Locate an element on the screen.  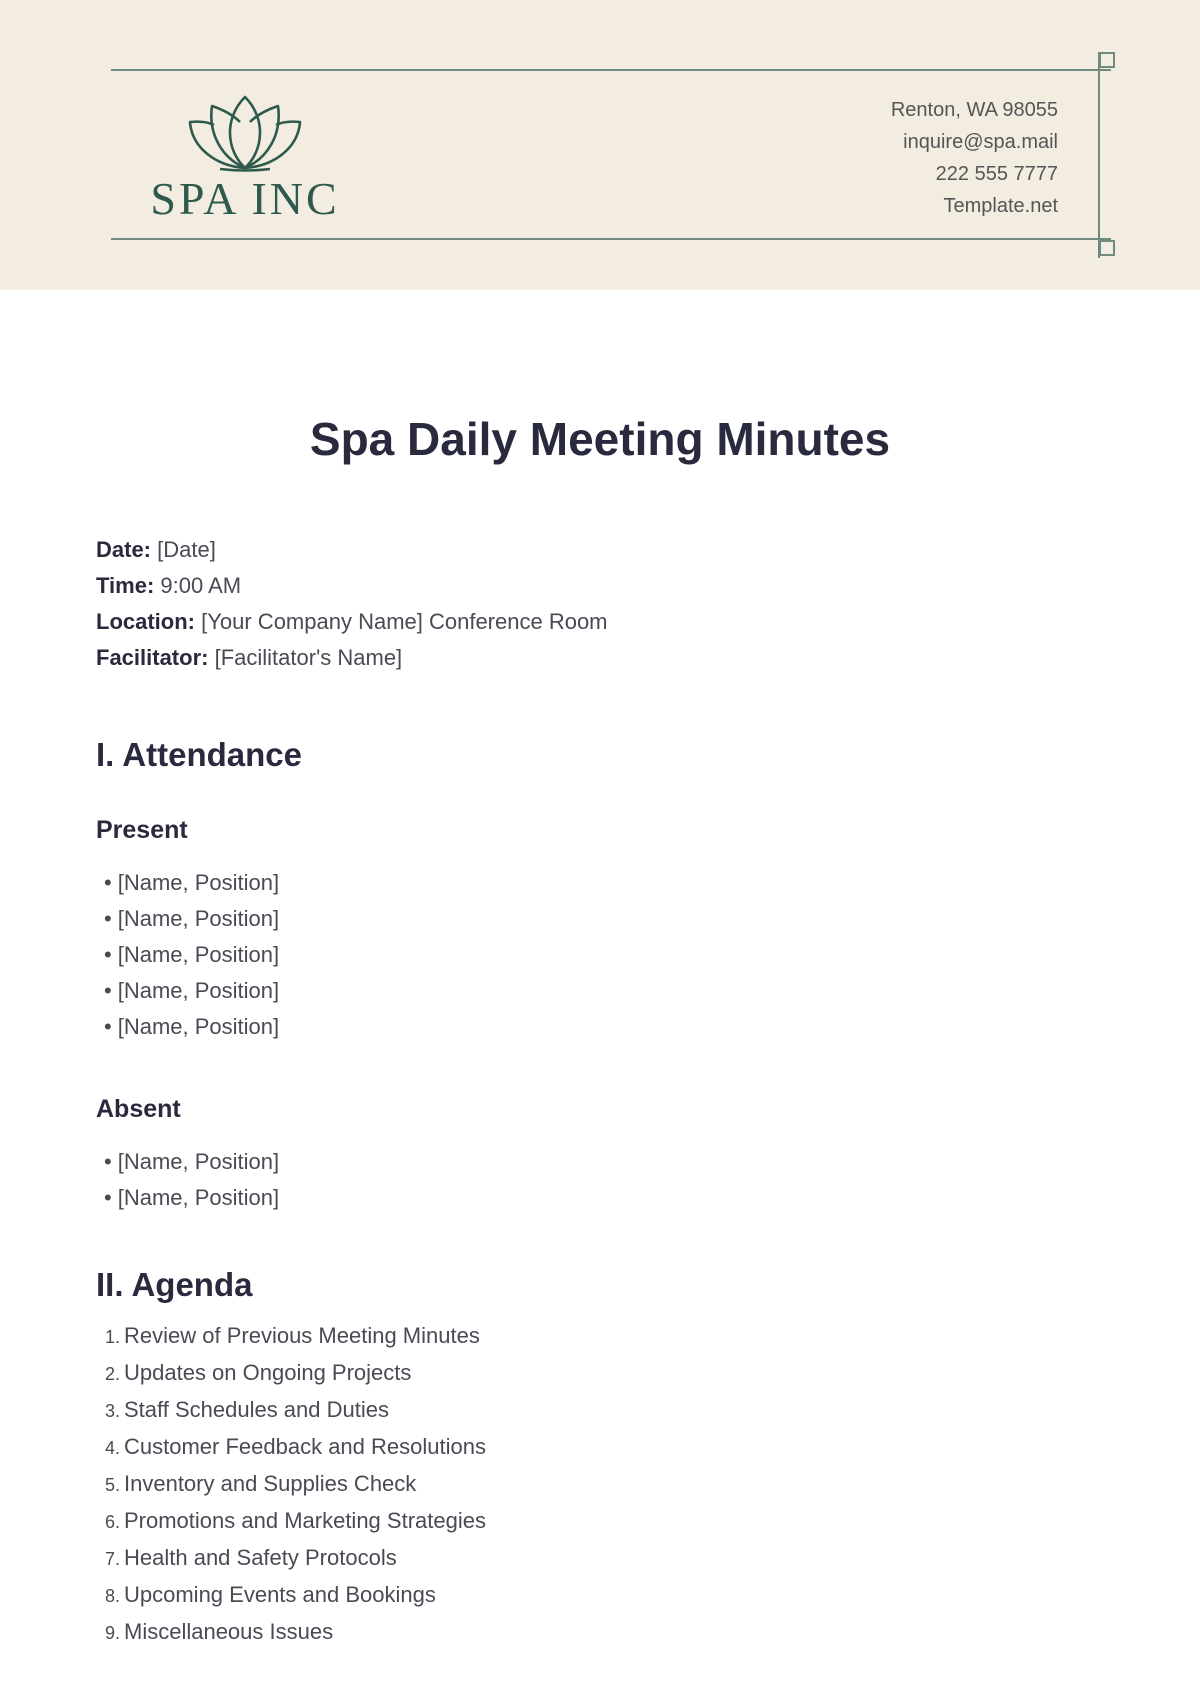
agenda-item: 8. Upcoming Events and Bookings is located at coordinates (596, 1595).